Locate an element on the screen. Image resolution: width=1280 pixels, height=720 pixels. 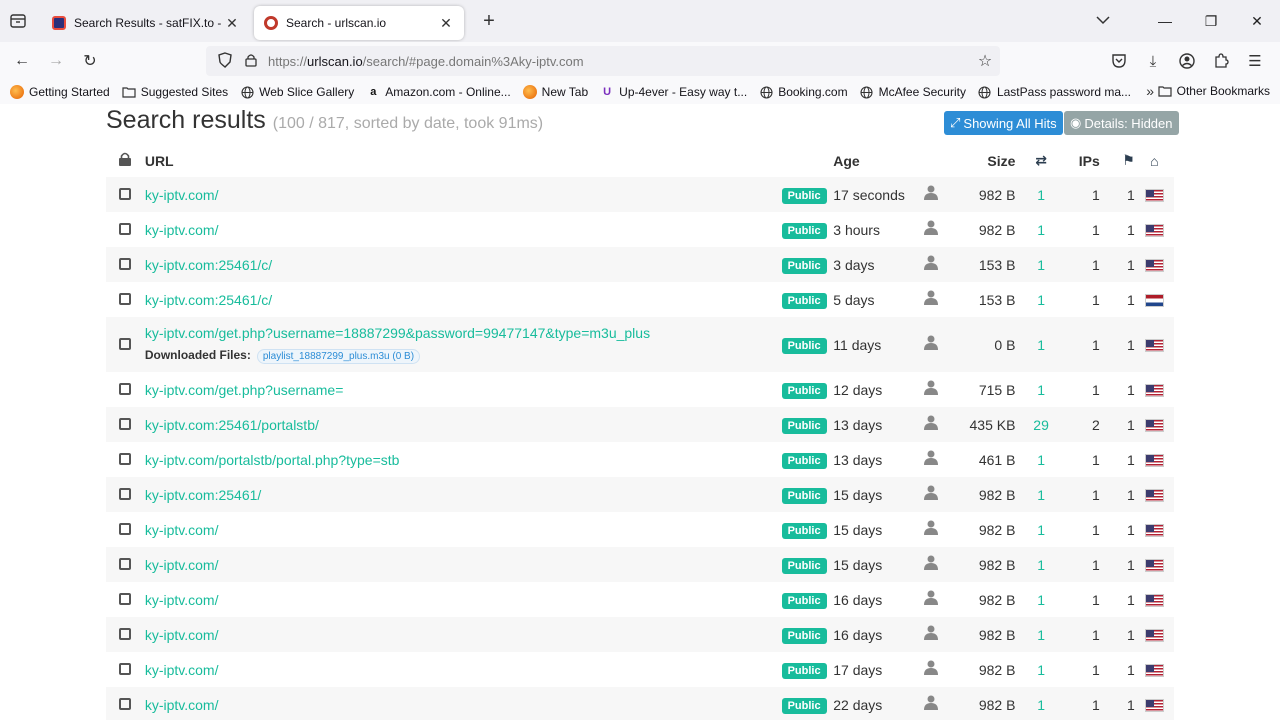
table-row: ky-iptv.com:25461/c/Public 5 days 153 B 1 1 1 is located at coordinates (640, 299).